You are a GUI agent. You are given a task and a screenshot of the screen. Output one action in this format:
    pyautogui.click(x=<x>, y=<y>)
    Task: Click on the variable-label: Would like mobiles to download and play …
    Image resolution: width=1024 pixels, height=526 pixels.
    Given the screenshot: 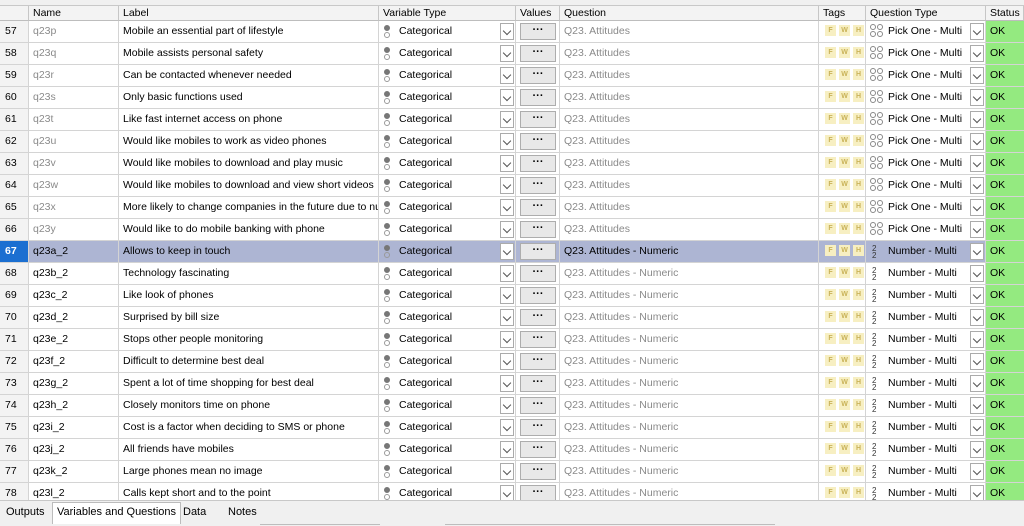 What is the action you would take?
    pyautogui.click(x=249, y=164)
    